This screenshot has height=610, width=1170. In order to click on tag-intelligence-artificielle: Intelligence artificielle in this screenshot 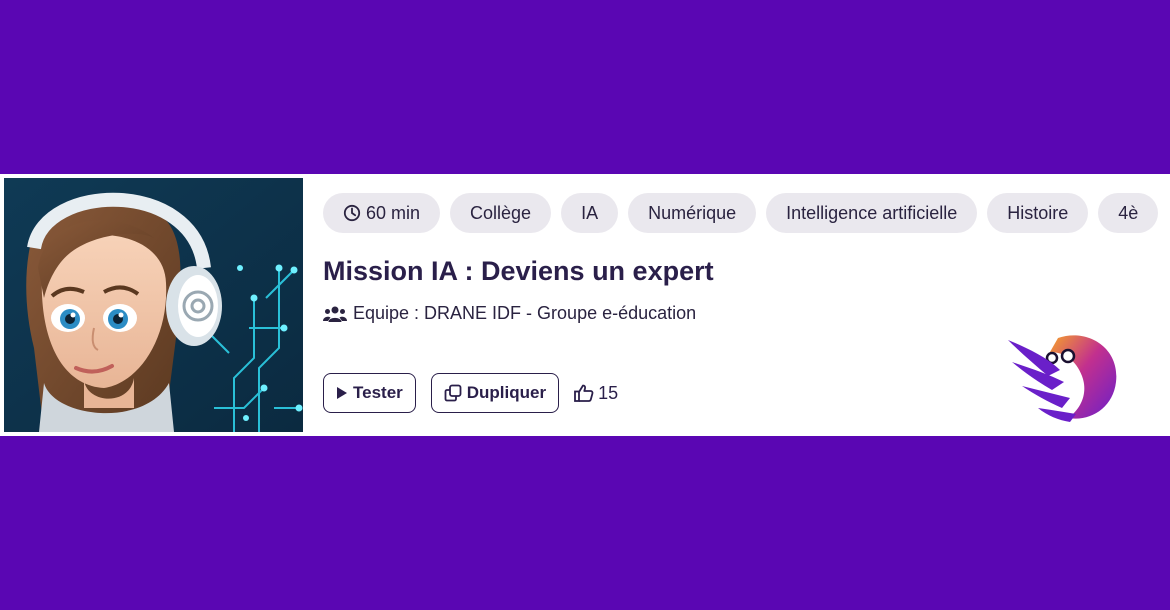, I will do `click(872, 213)`.